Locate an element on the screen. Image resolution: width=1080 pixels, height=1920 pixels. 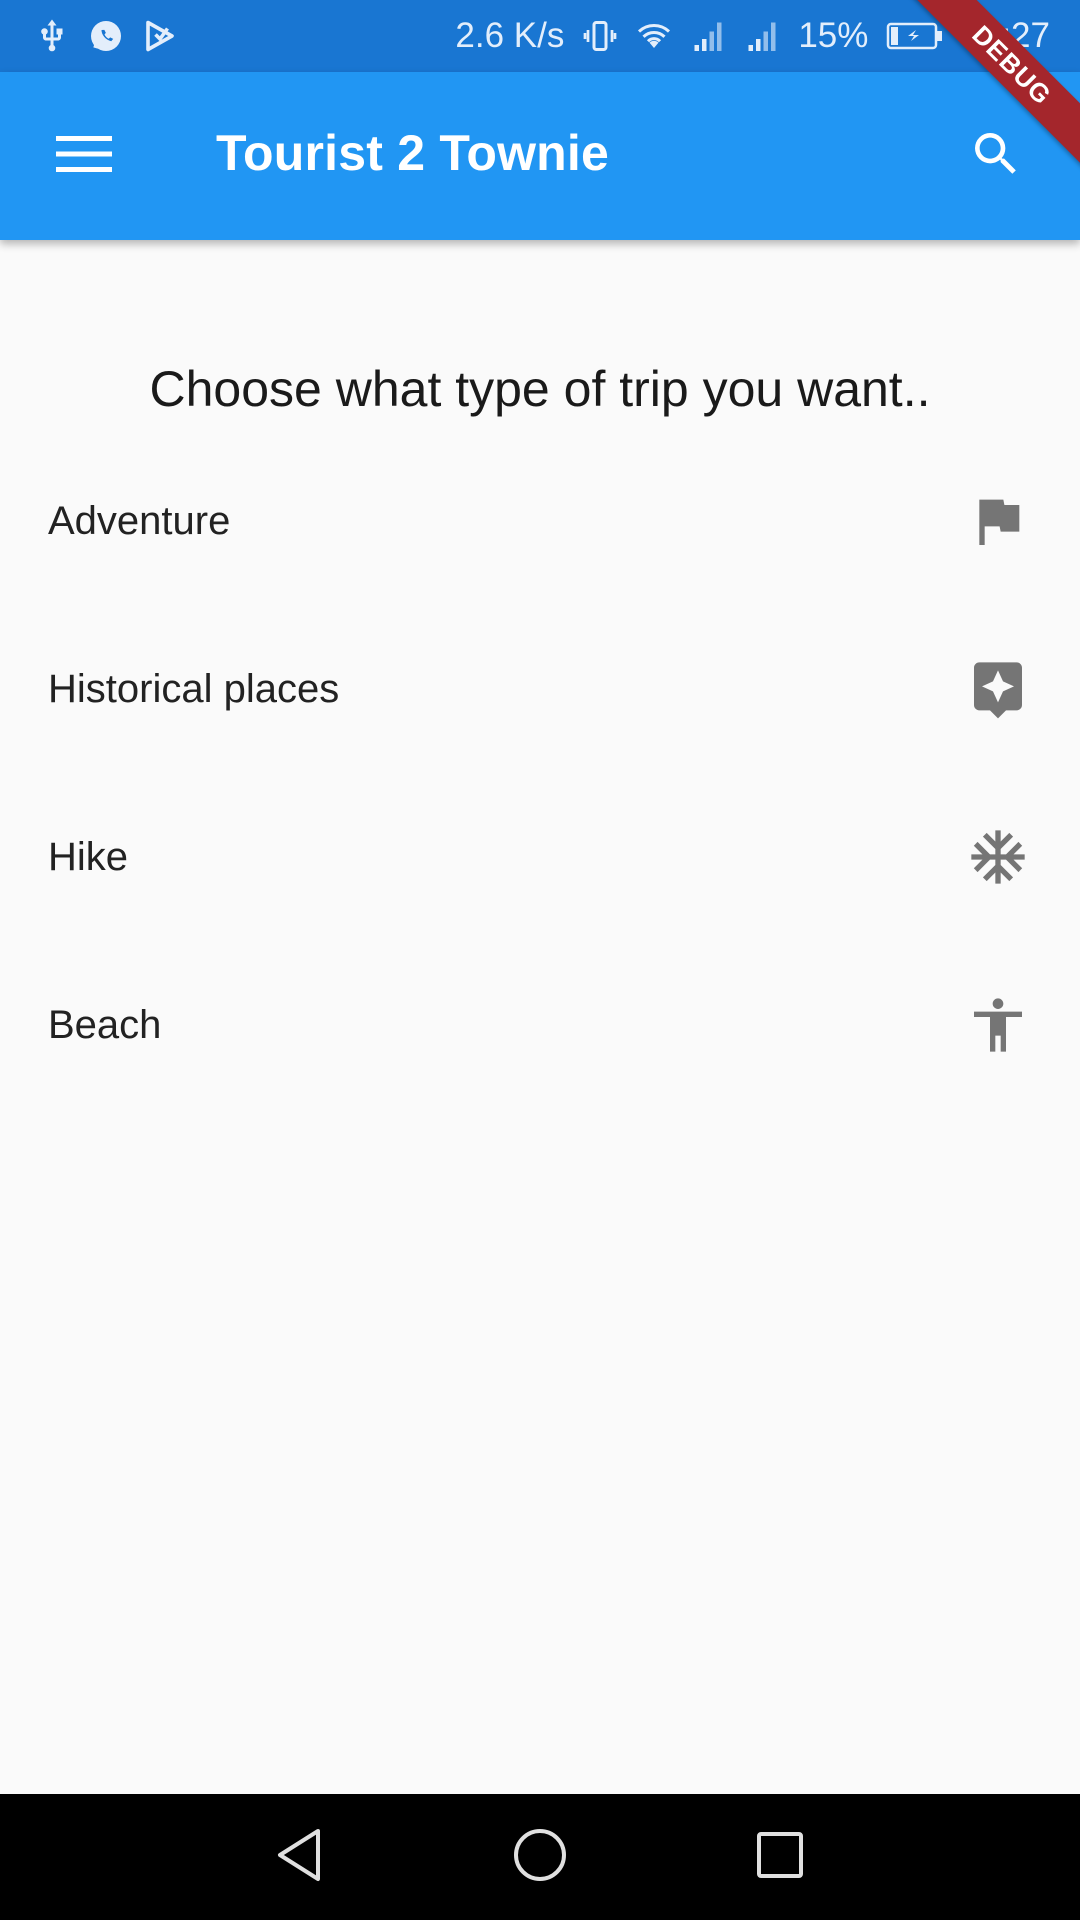
search-icon is located at coordinates (996, 156).